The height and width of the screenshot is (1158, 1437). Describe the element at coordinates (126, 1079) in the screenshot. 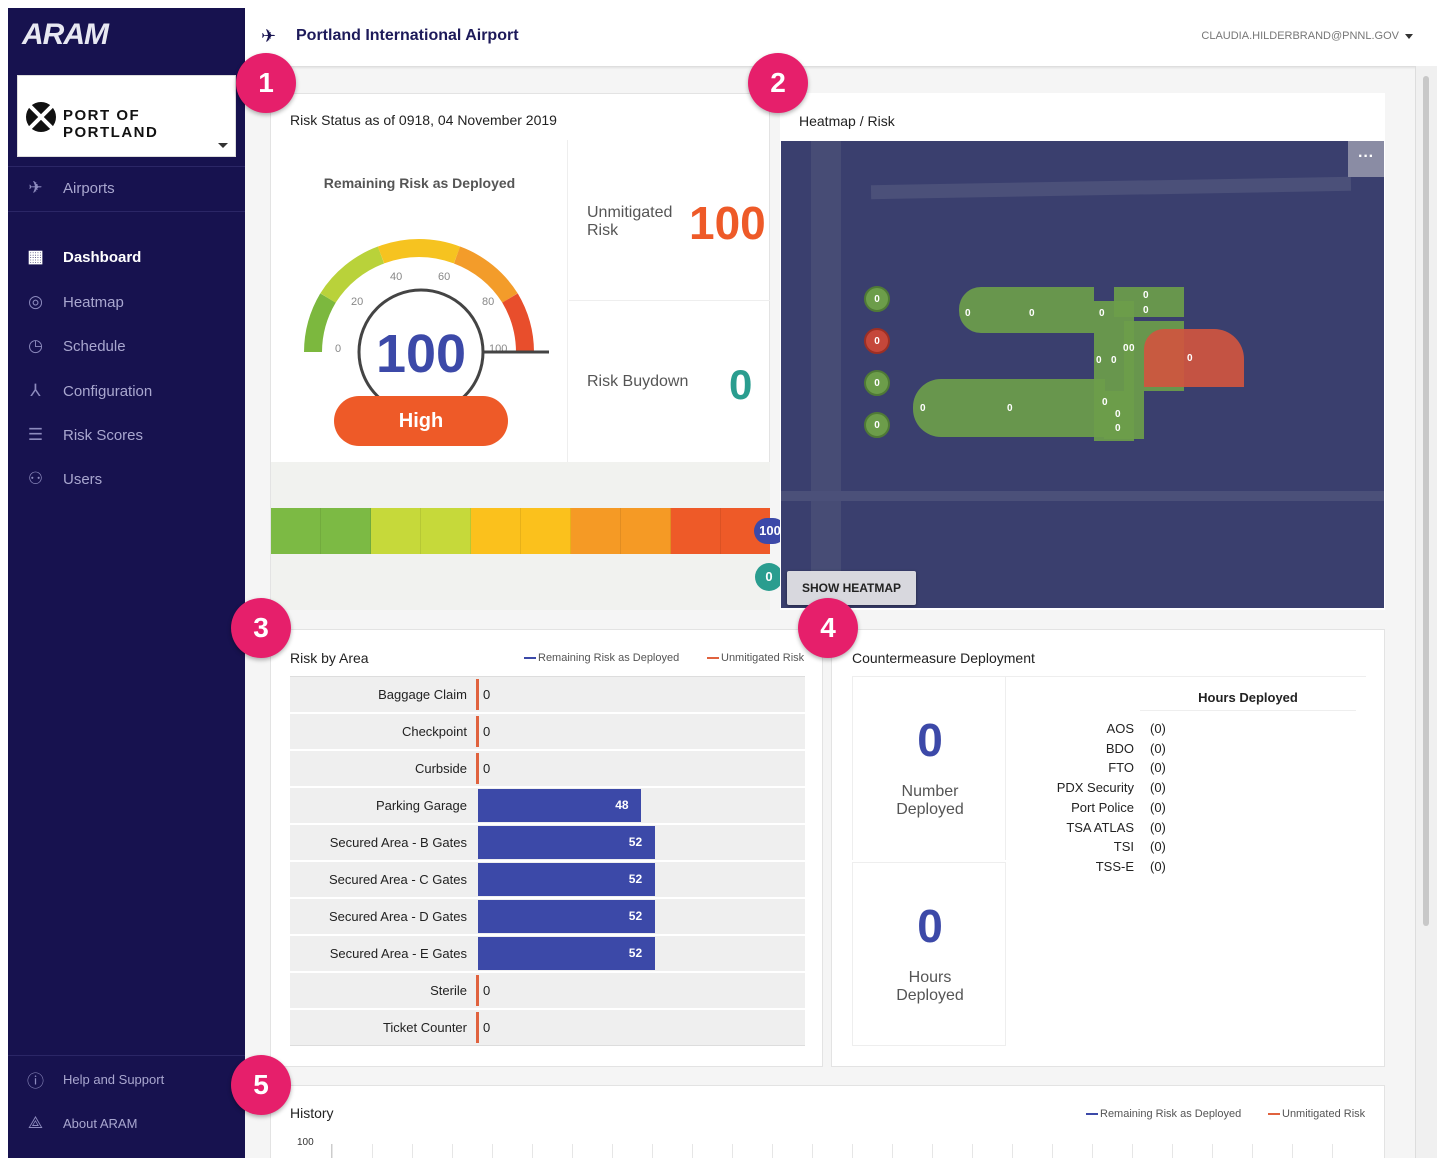

I see `sidebar-item-help: ⓘ Help and Support` at that location.